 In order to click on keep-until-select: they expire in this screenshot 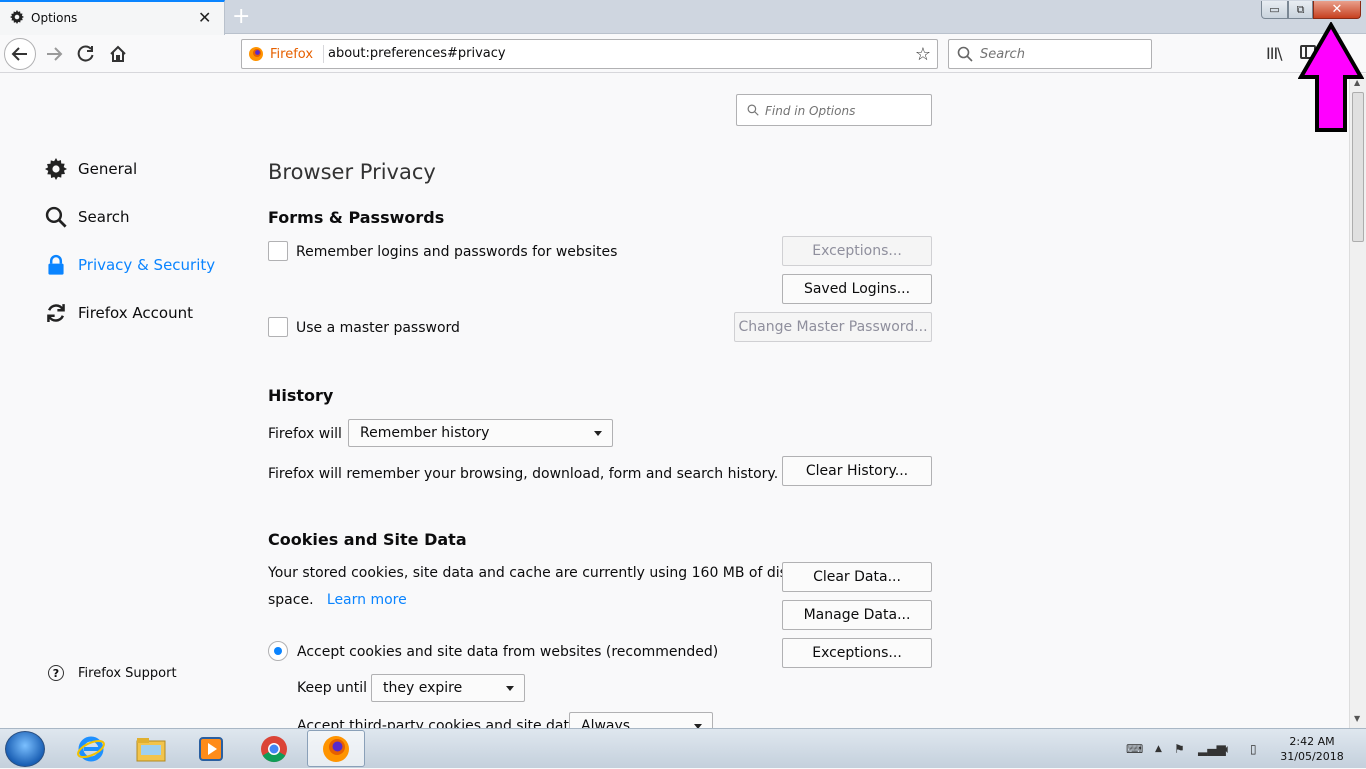, I will do `click(448, 688)`.